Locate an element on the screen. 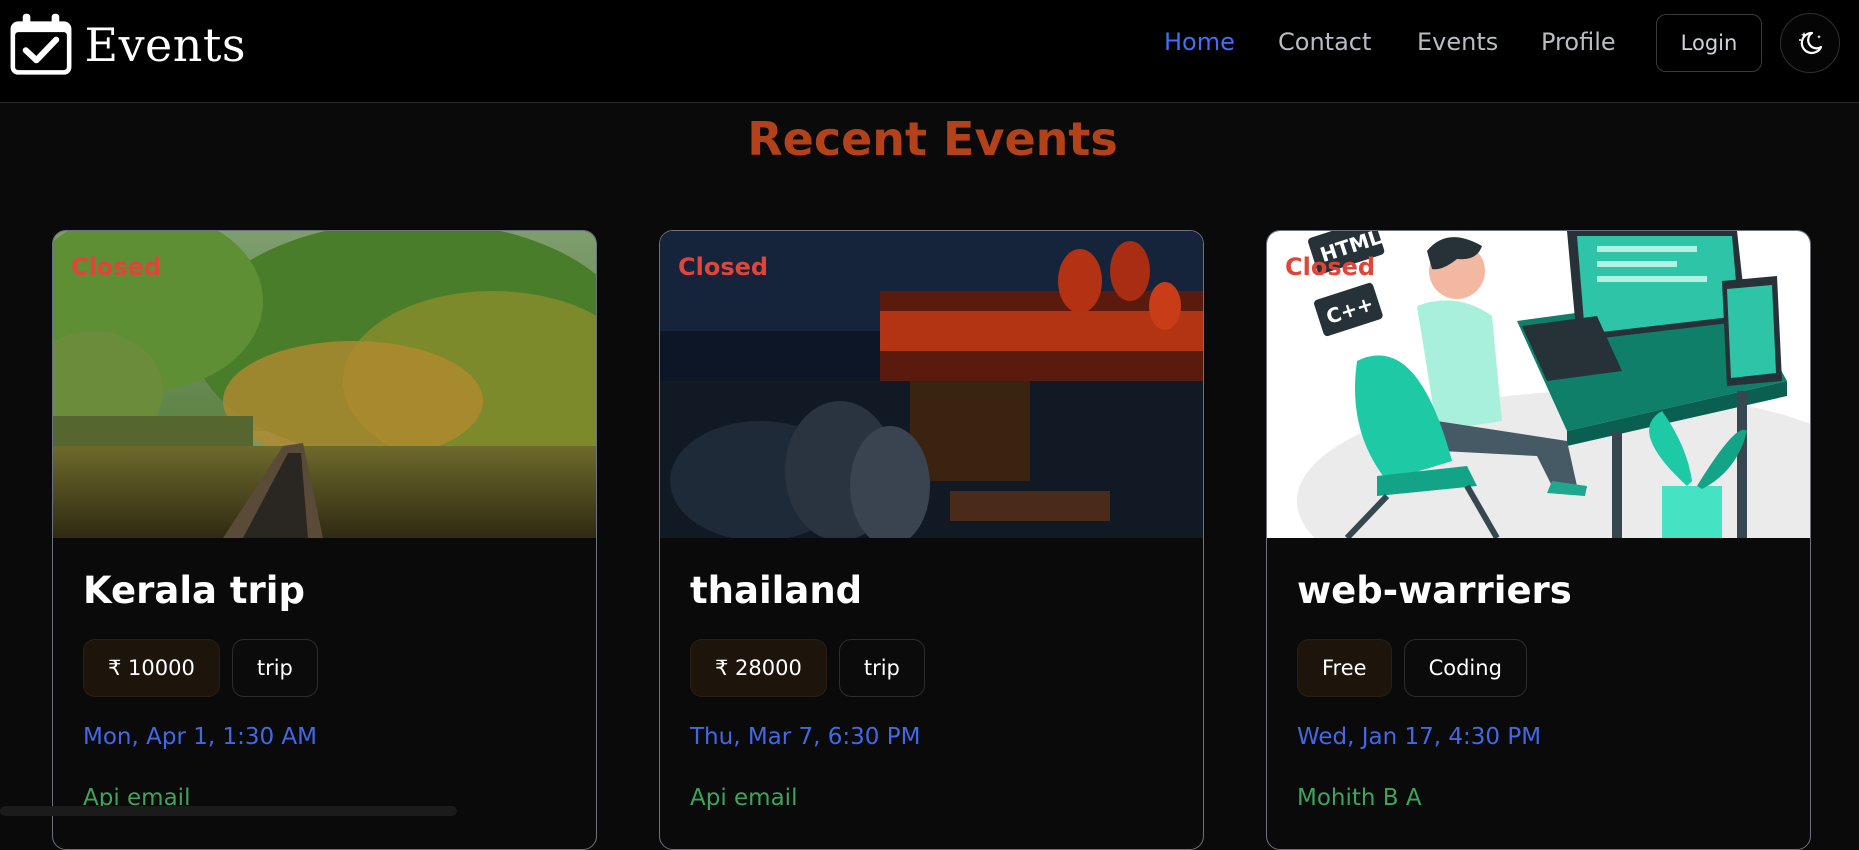 This screenshot has width=1859, height=850. event-title: web-warriers is located at coordinates (1434, 590).